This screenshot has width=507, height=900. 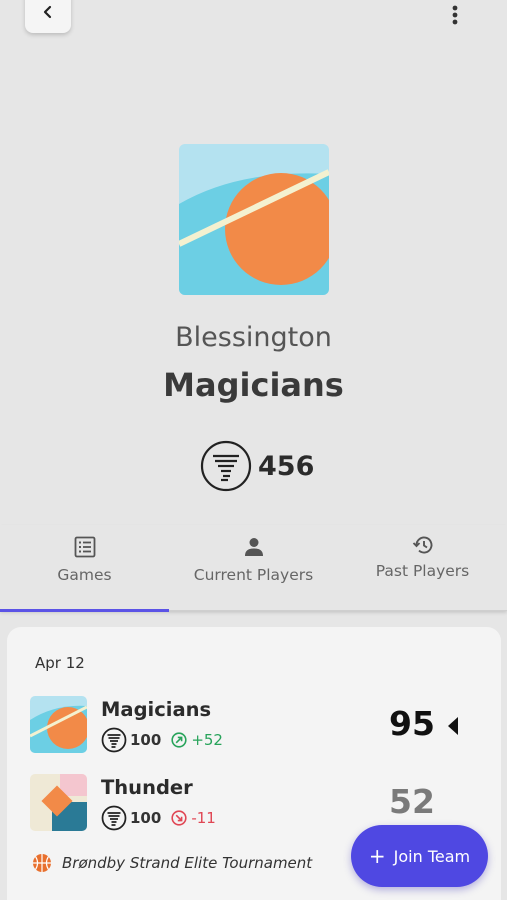 I want to click on tab-bar: Games Current Players Past Players, so click(x=253, y=568).